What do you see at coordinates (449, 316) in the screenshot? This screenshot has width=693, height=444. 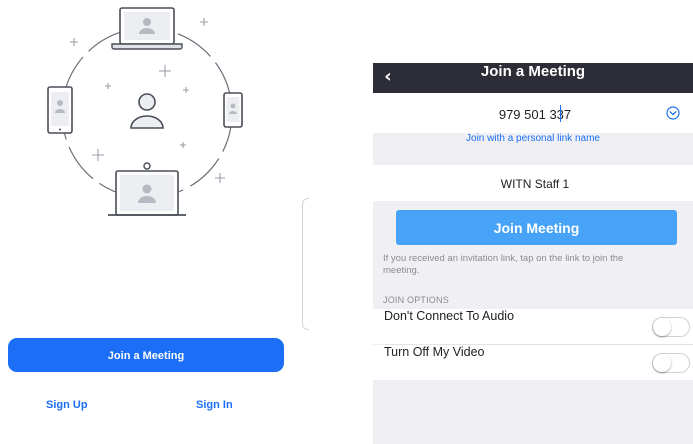 I see `option-label-audio: Don't Connect To Audio` at bounding box center [449, 316].